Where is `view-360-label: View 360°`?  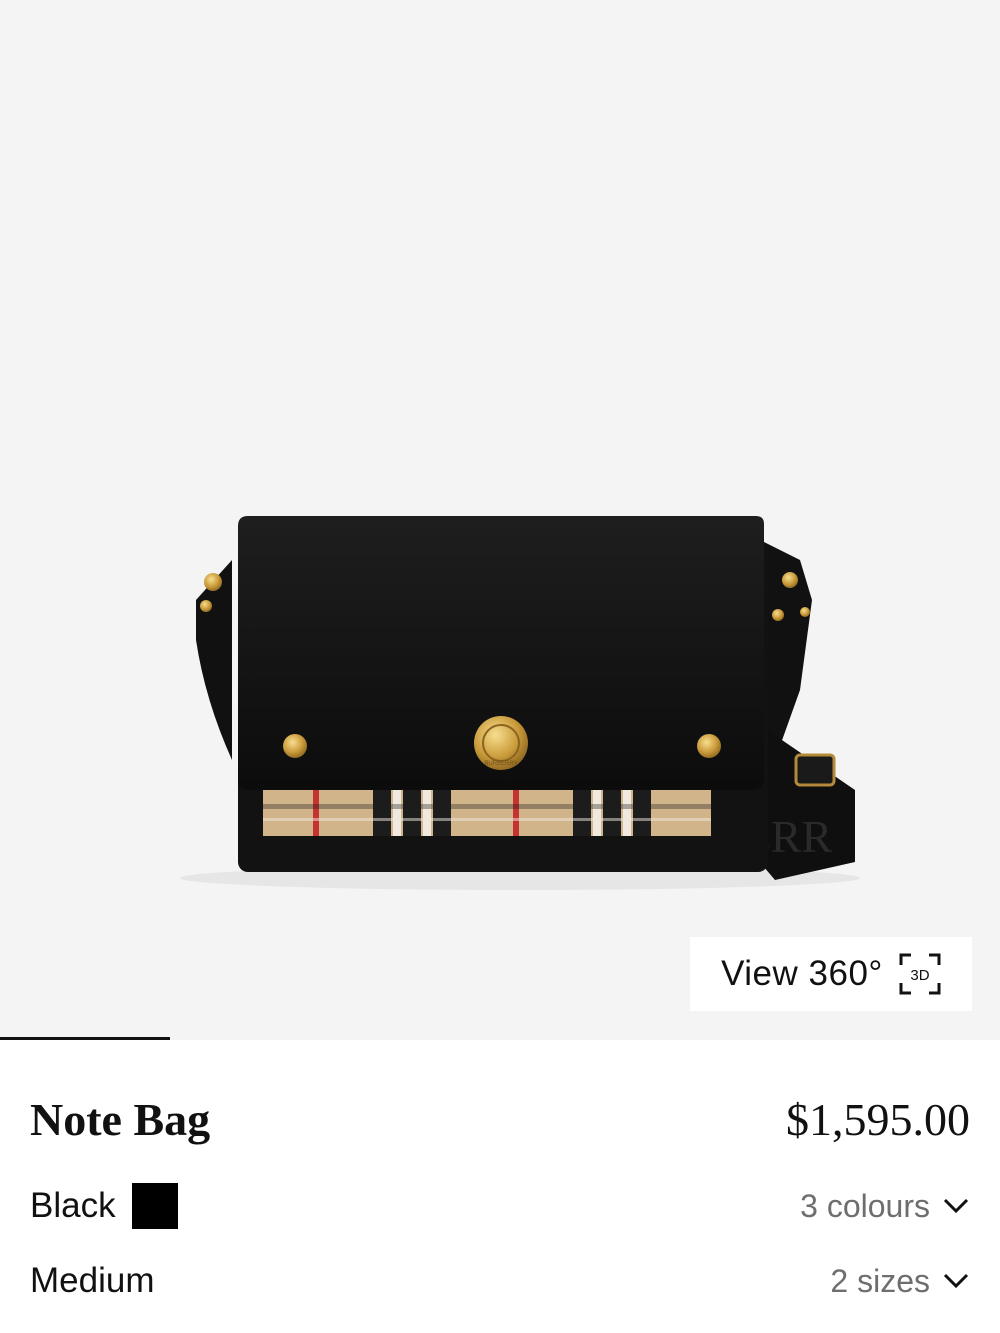 view-360-label: View 360° is located at coordinates (802, 973).